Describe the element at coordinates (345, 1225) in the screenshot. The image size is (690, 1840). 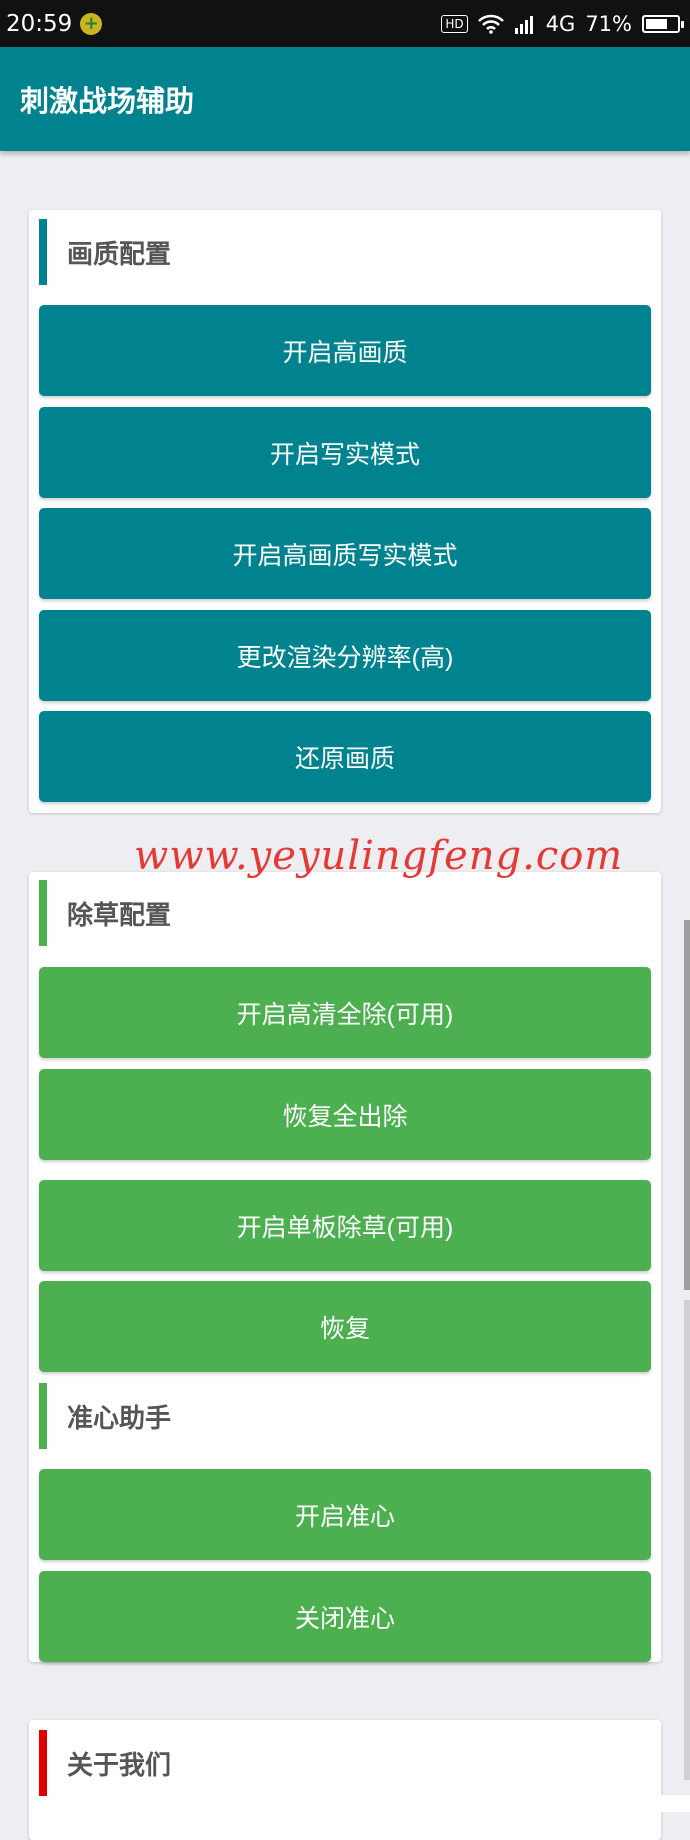
I see `enable-single-grass-removal-button: 开启单板除草(可用)` at that location.